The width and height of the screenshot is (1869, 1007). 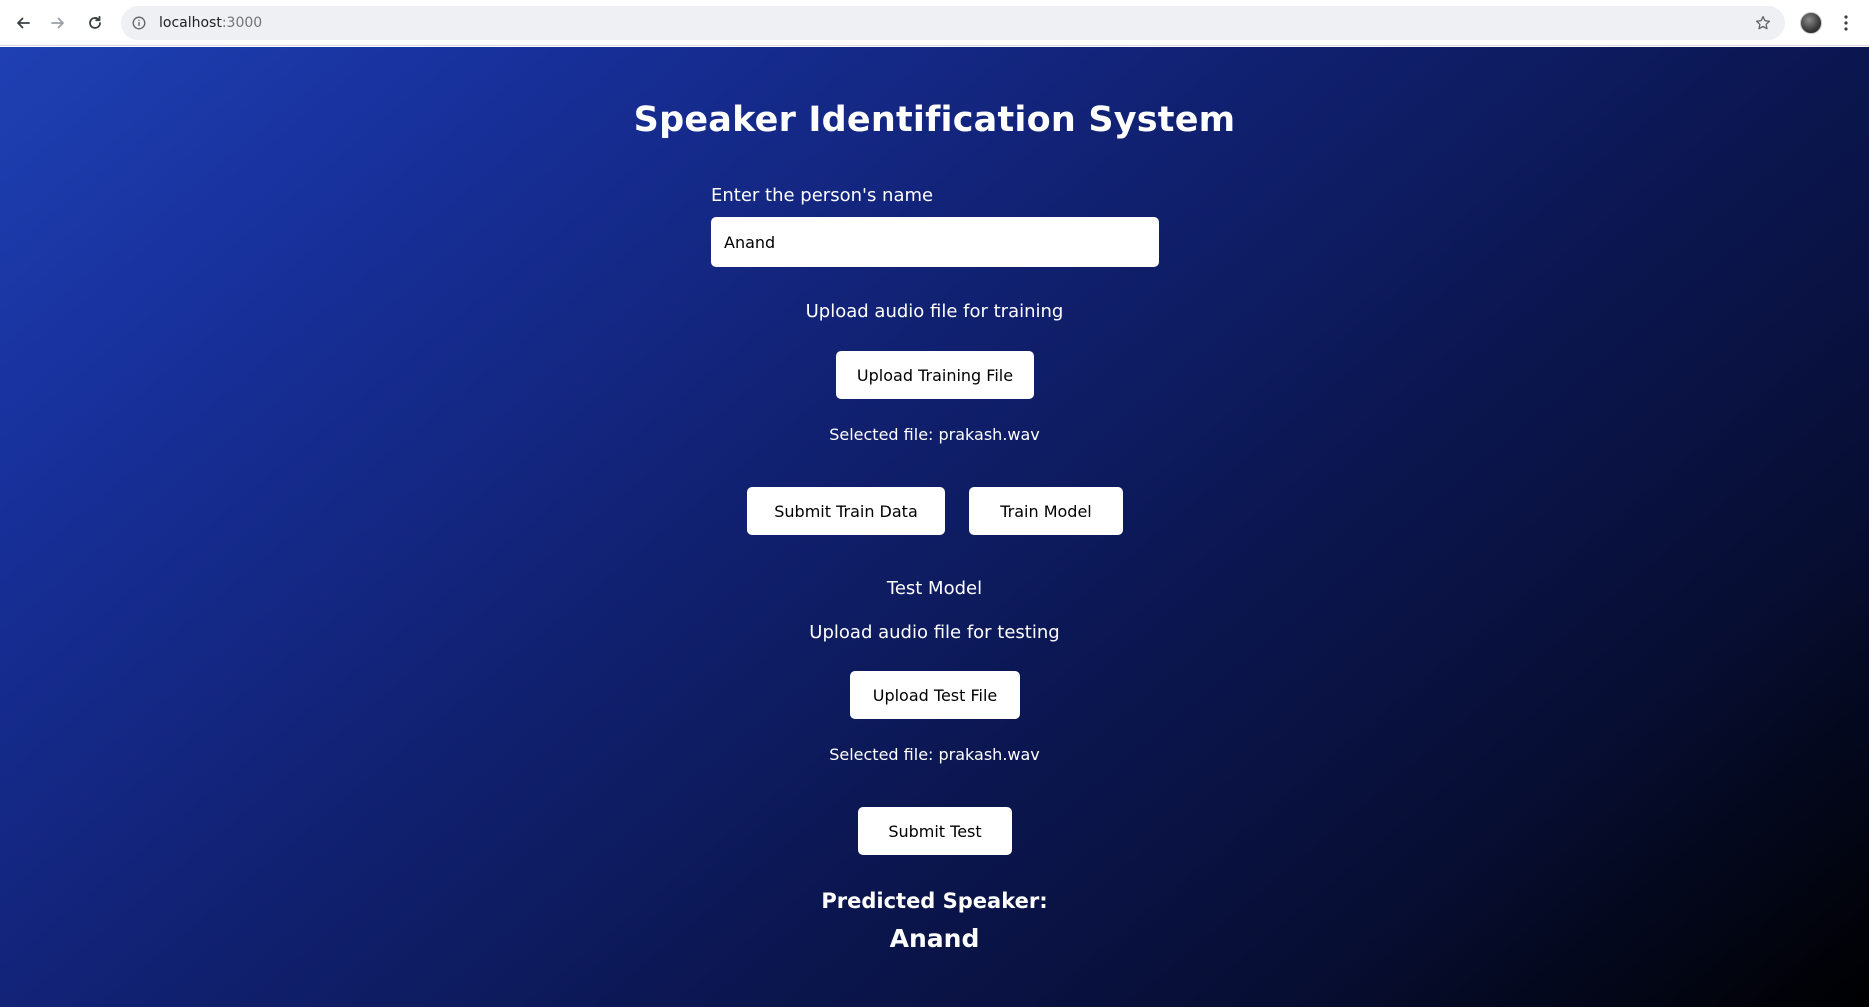 I want to click on predicted-speaker-label: Predicted Speaker:, so click(x=934, y=901).